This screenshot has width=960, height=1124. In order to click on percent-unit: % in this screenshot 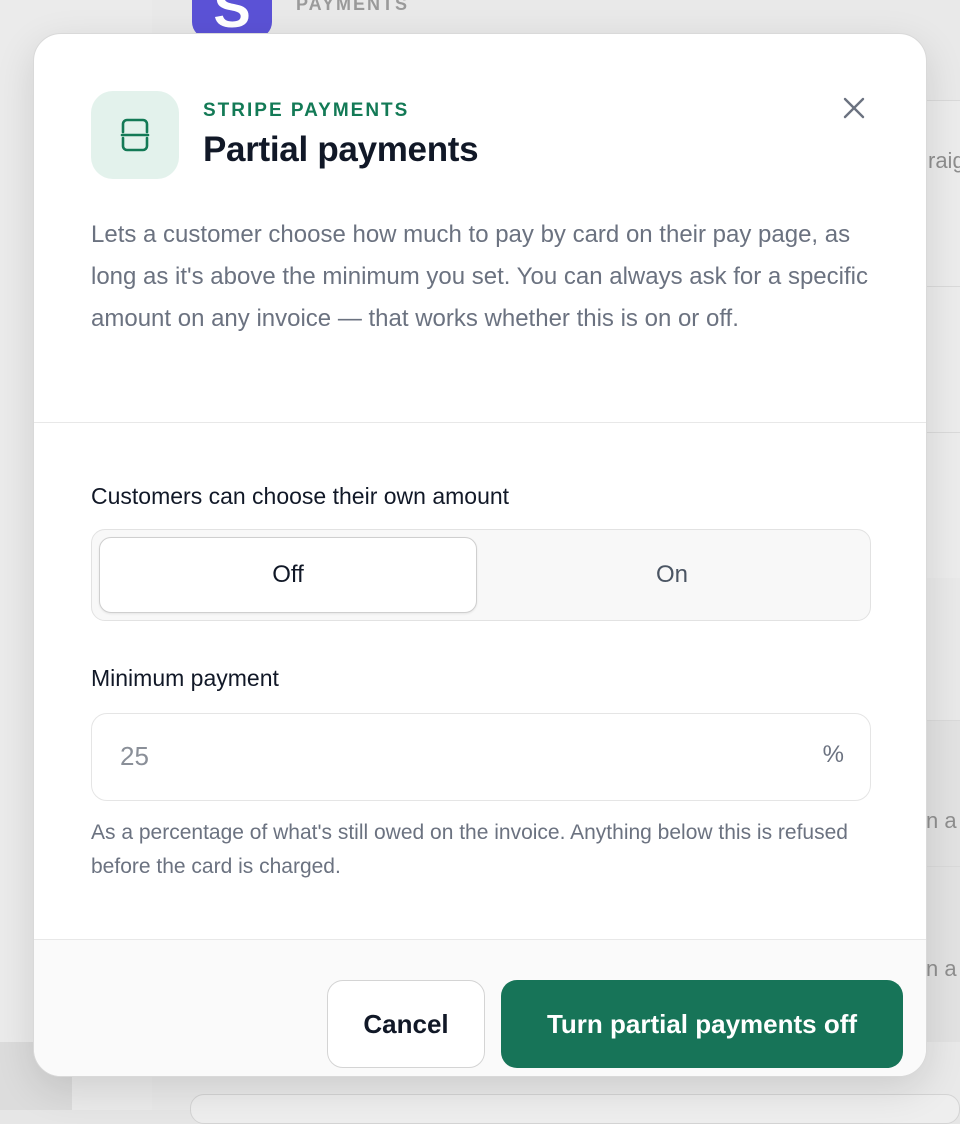, I will do `click(833, 754)`.